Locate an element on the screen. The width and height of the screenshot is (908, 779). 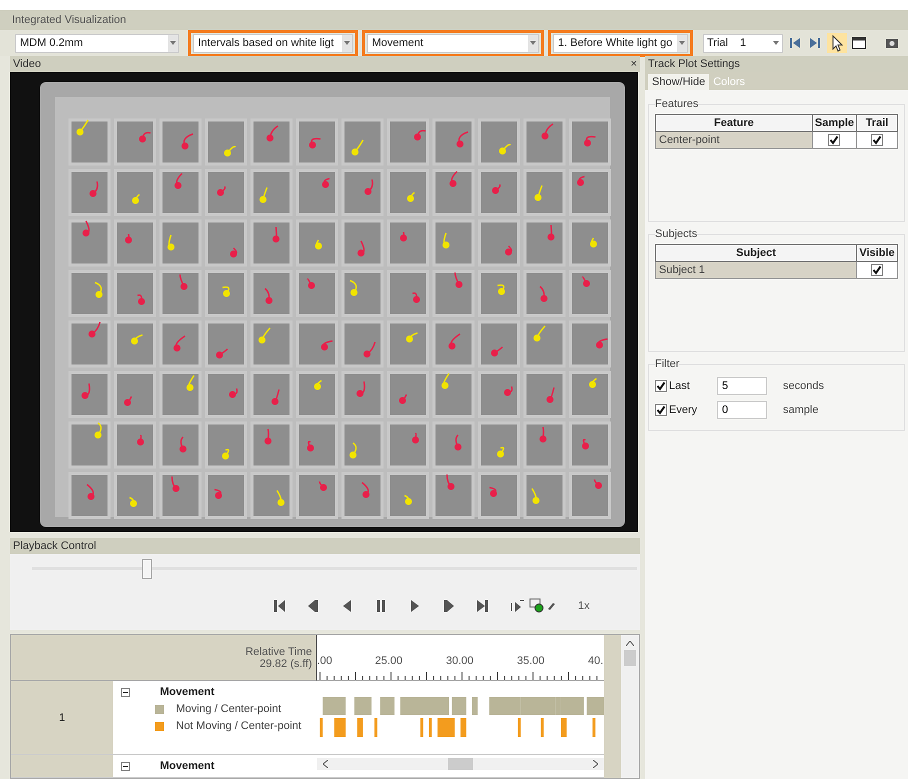
column-header: Visible is located at coordinates (877, 253).